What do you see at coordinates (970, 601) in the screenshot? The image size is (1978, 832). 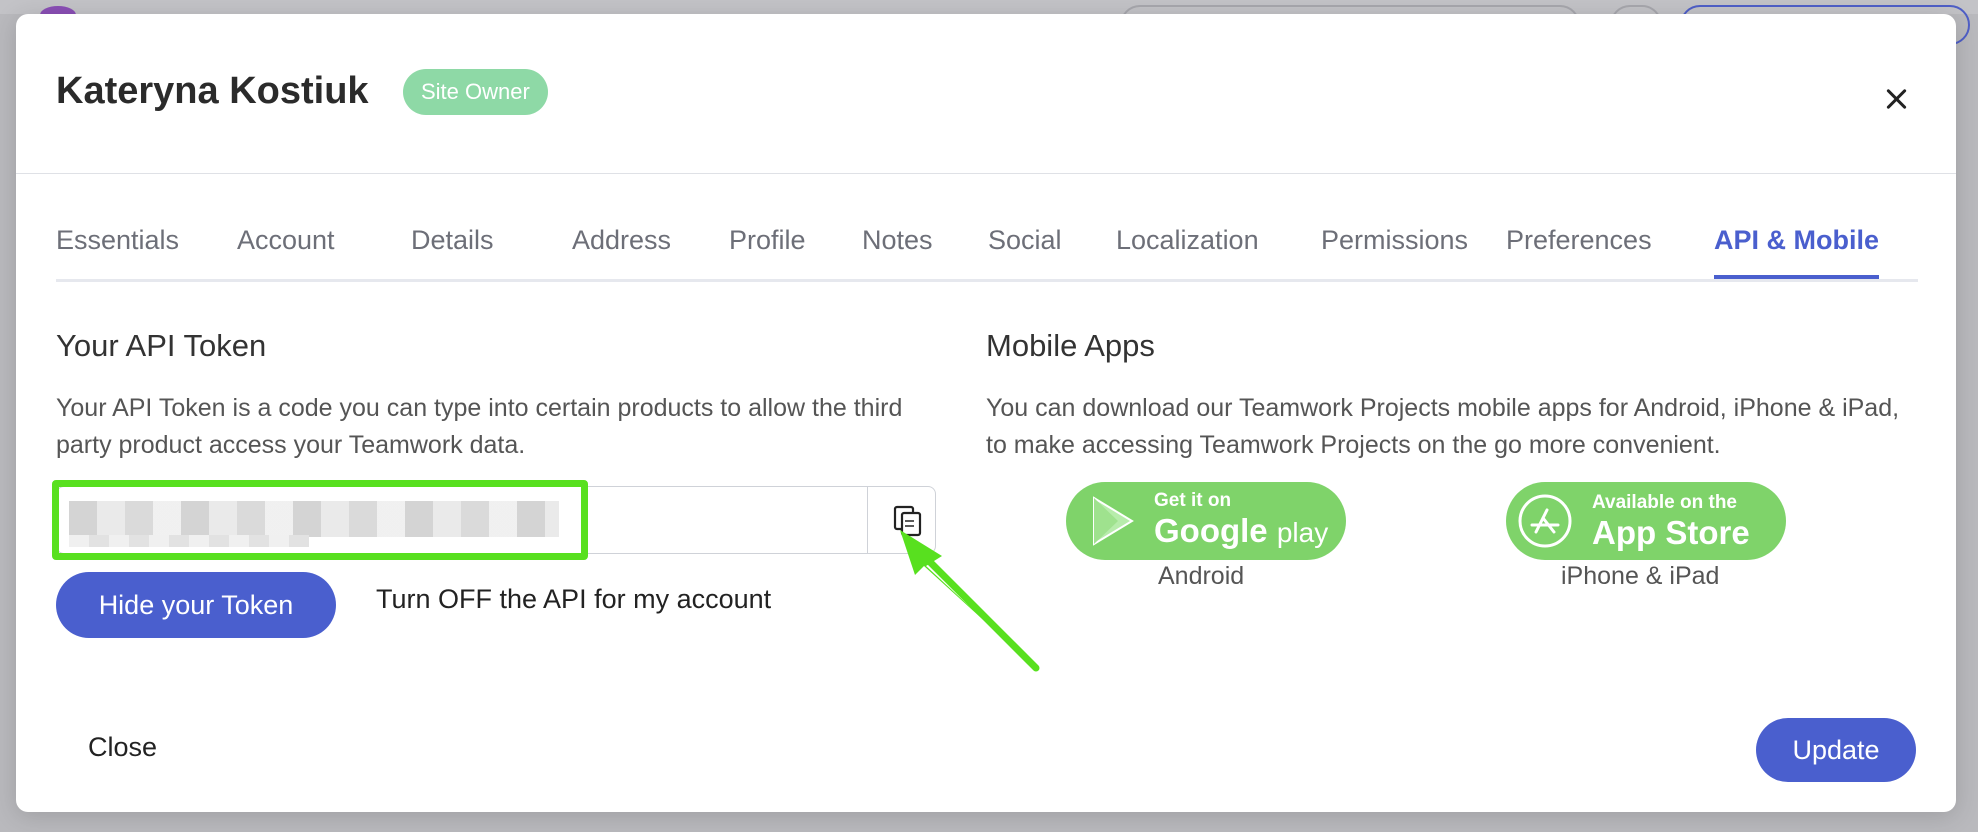 I see `annotation-arrow` at bounding box center [970, 601].